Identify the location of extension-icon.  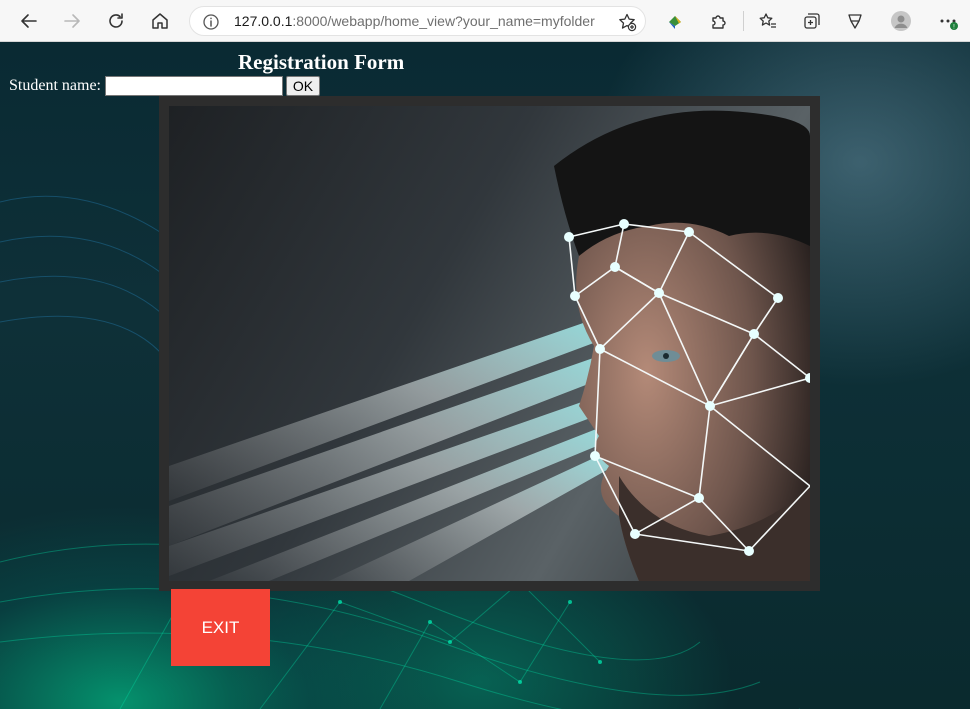
(675, 22).